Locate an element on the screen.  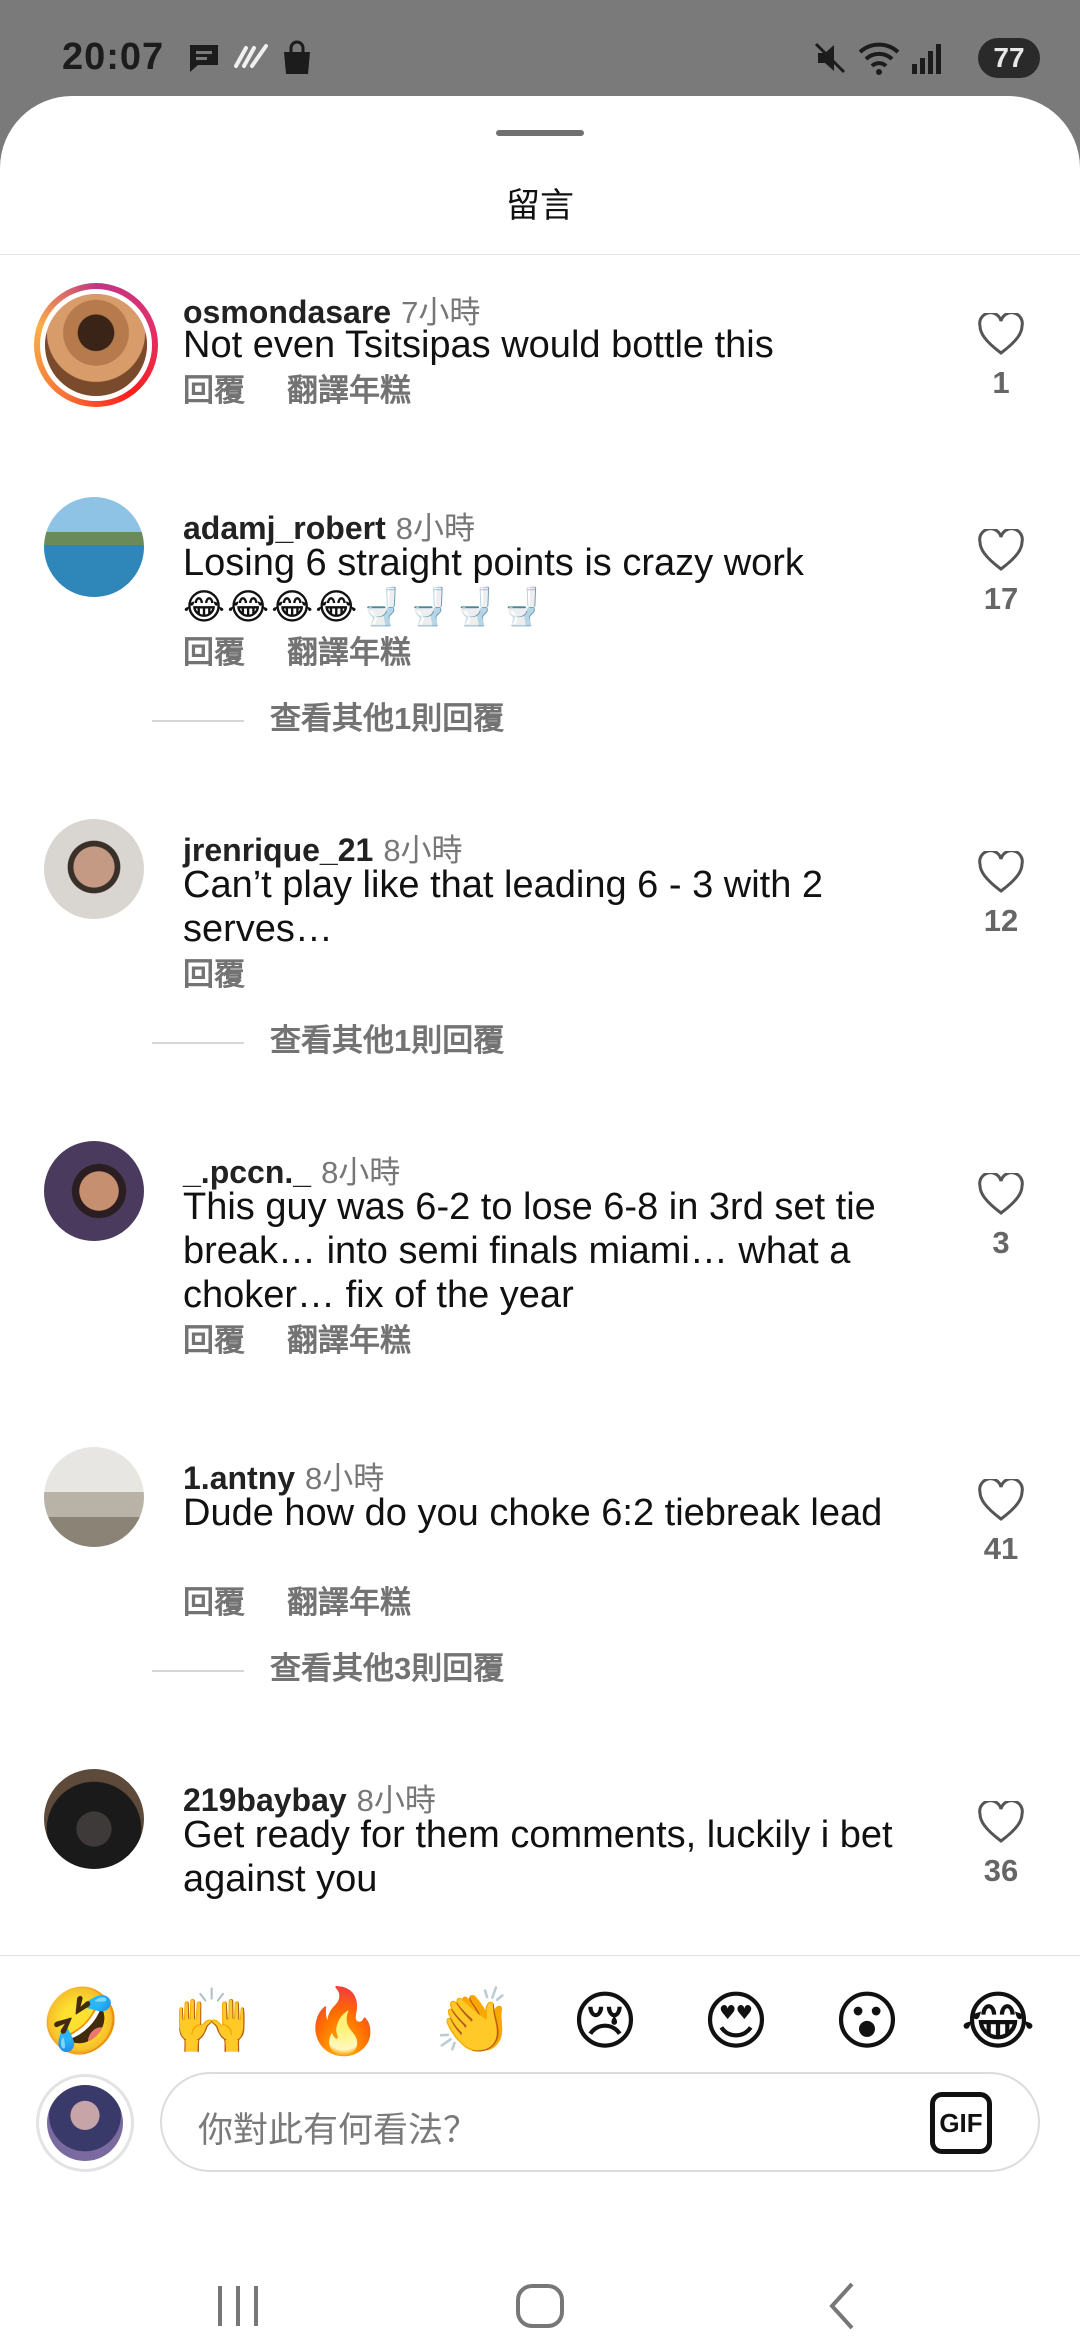
like-button: 36 is located at coordinates (1001, 1845).